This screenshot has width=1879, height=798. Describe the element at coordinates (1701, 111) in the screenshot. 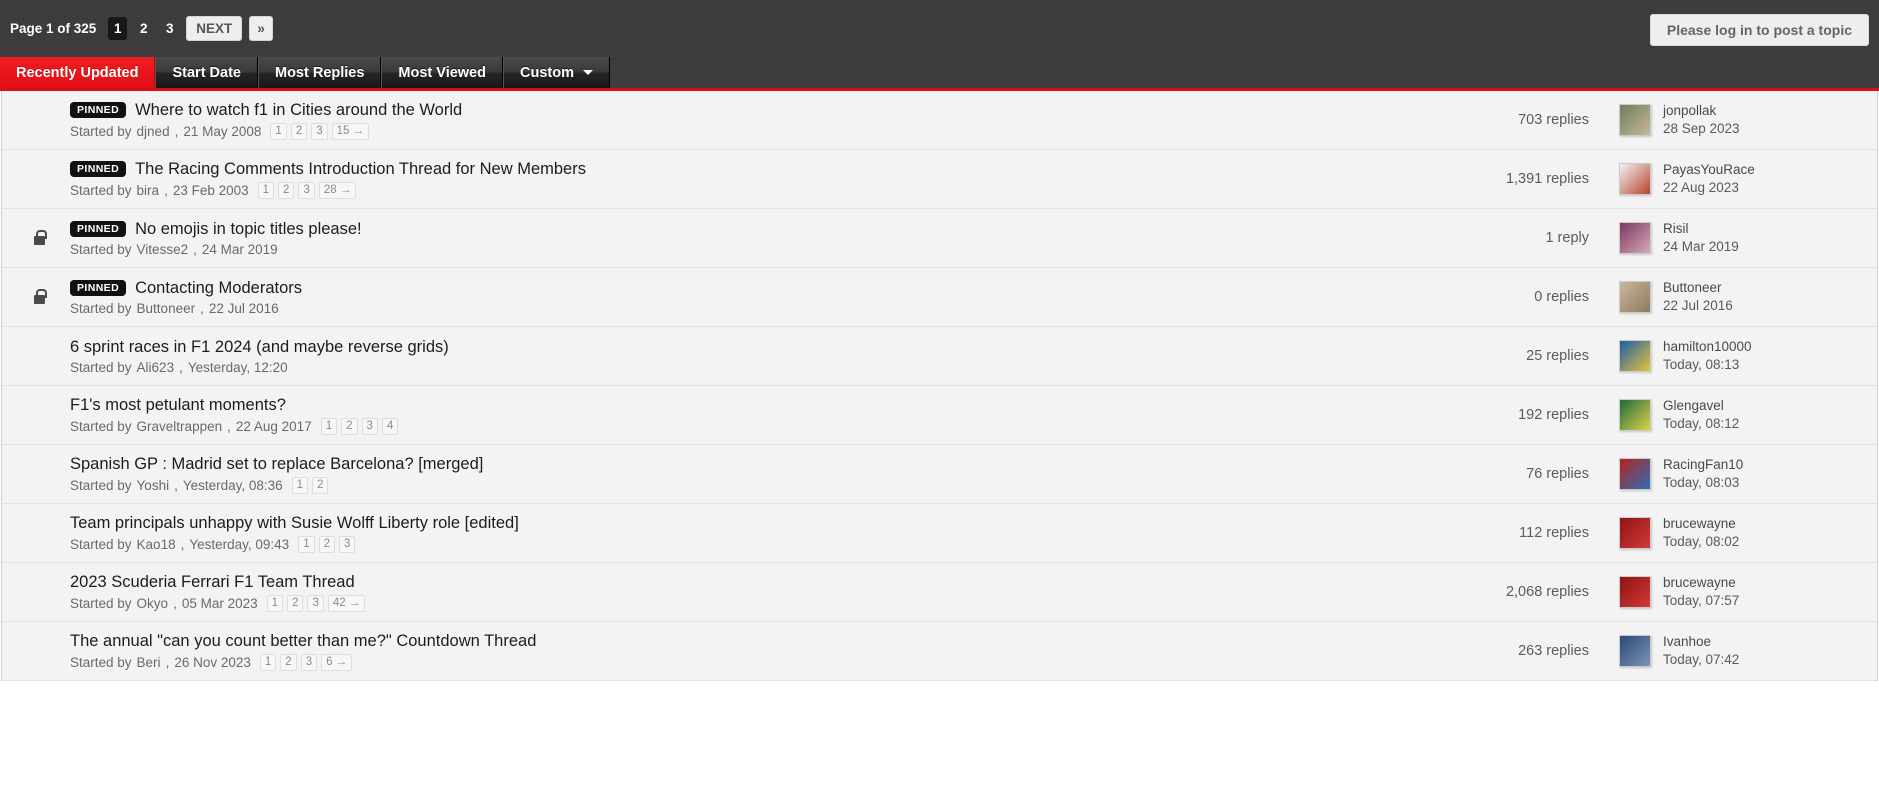

I see `last-poster-link: jonpollak` at that location.